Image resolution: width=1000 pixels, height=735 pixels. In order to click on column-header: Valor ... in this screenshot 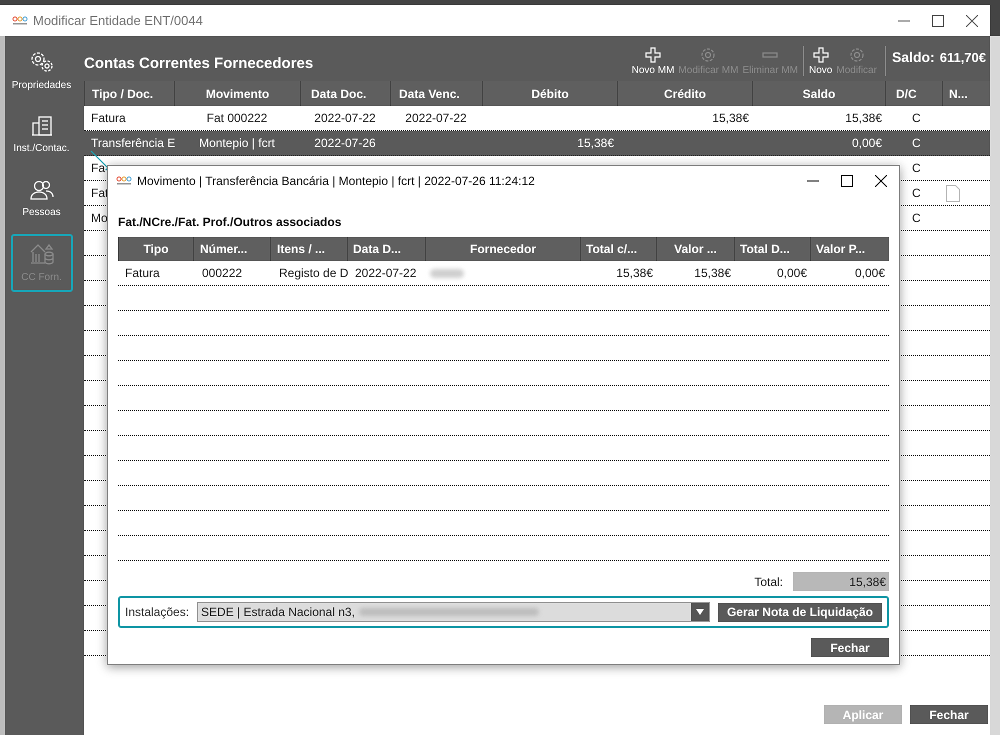, I will do `click(695, 249)`.